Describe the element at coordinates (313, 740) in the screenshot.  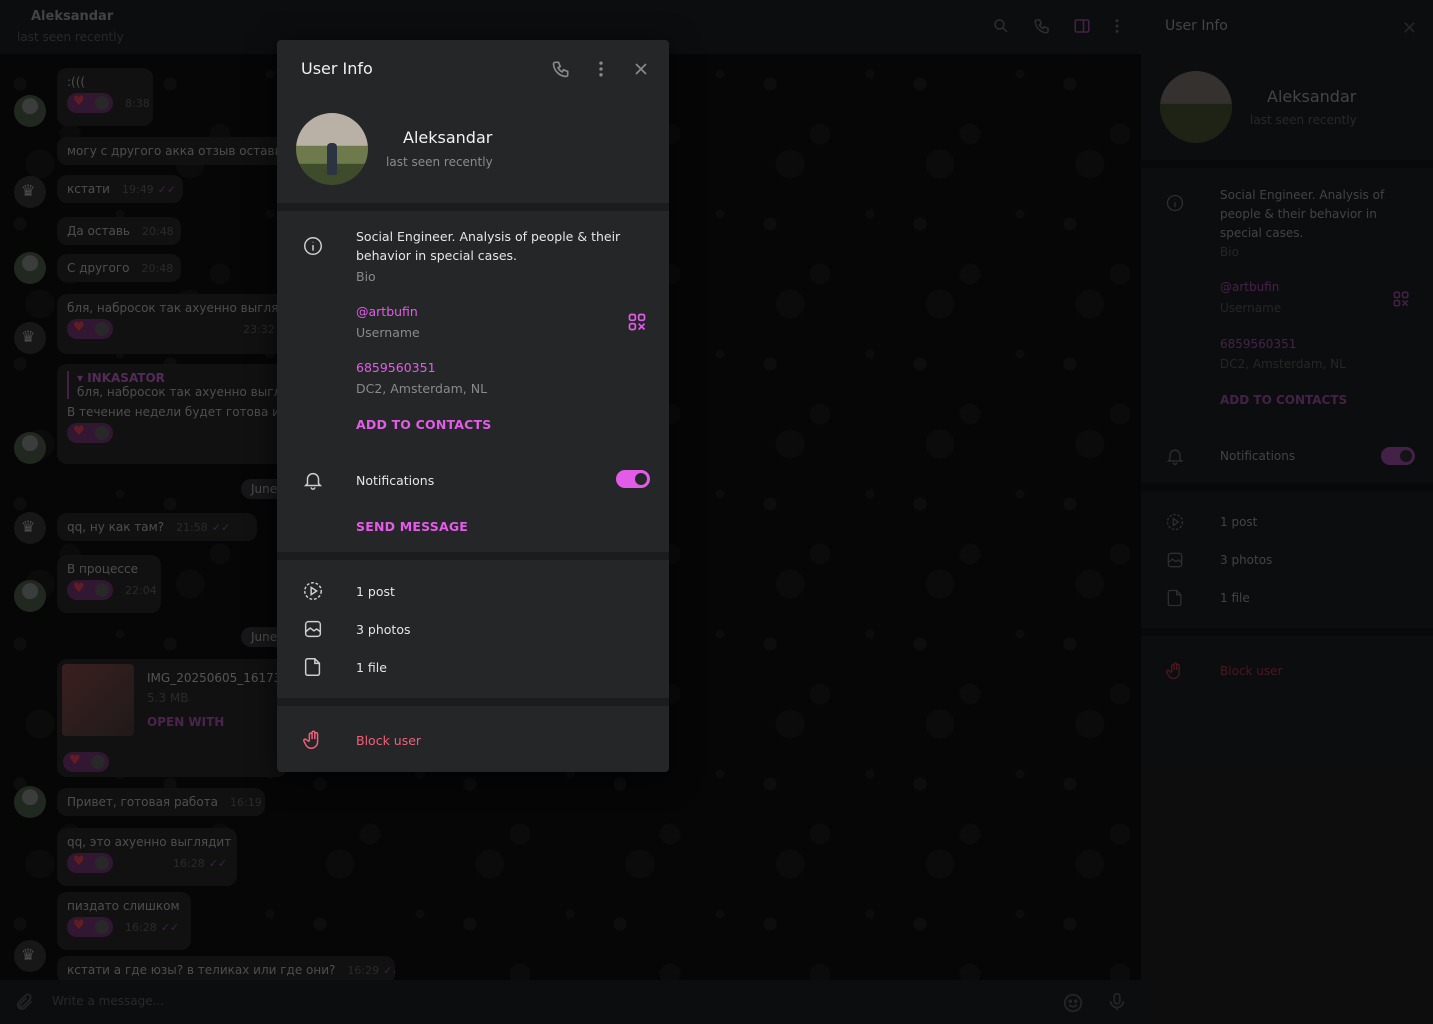
I see `hand-stop-icon` at that location.